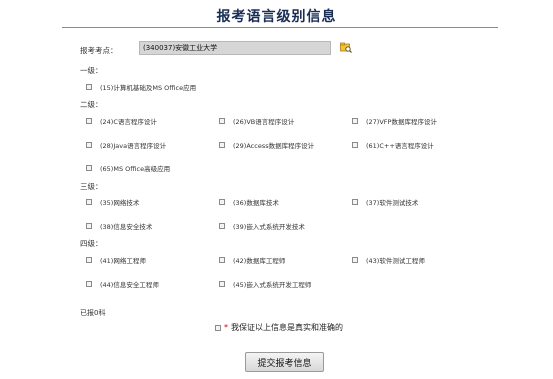 This screenshot has width=553, height=379. I want to click on option-27-vfp: (27)VFP数据库程序设计, so click(394, 121).